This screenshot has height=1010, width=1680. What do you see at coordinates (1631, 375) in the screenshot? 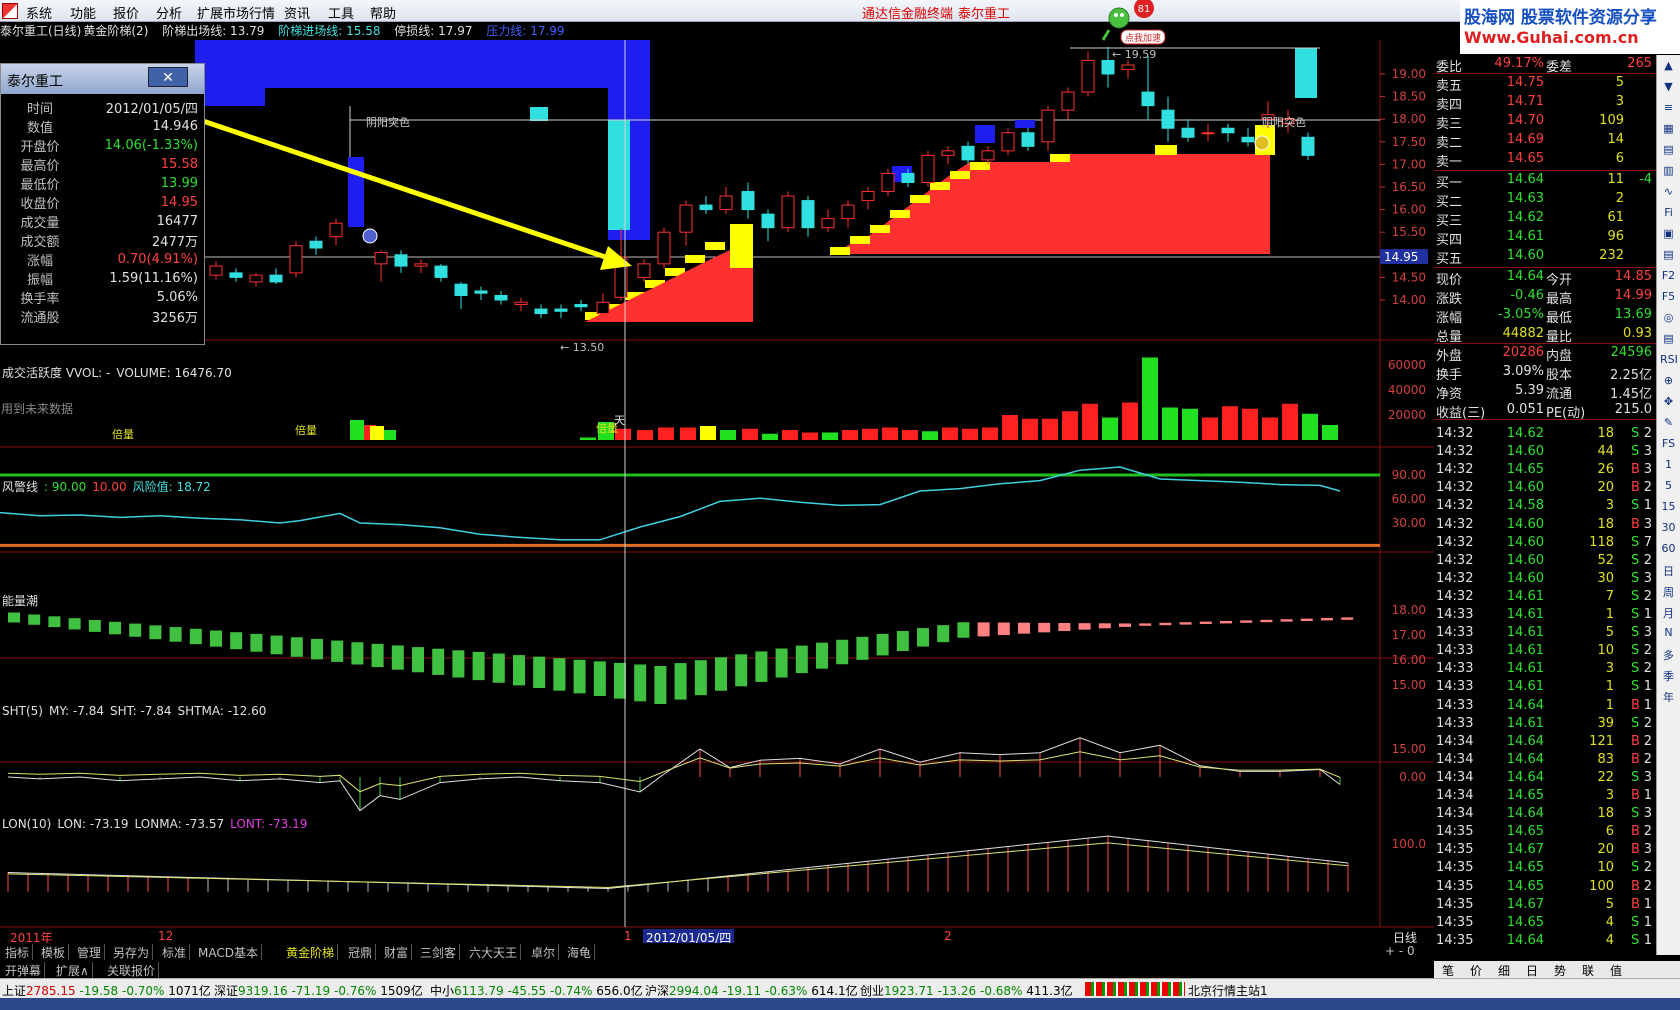
I see `stat-value2: 2.25亿` at bounding box center [1631, 375].